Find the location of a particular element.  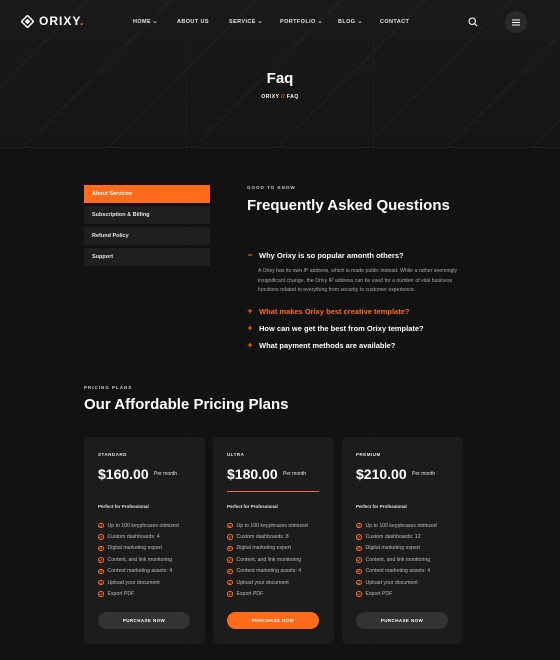

faq-eyebrow: GOOD TO KNOW is located at coordinates (271, 187).